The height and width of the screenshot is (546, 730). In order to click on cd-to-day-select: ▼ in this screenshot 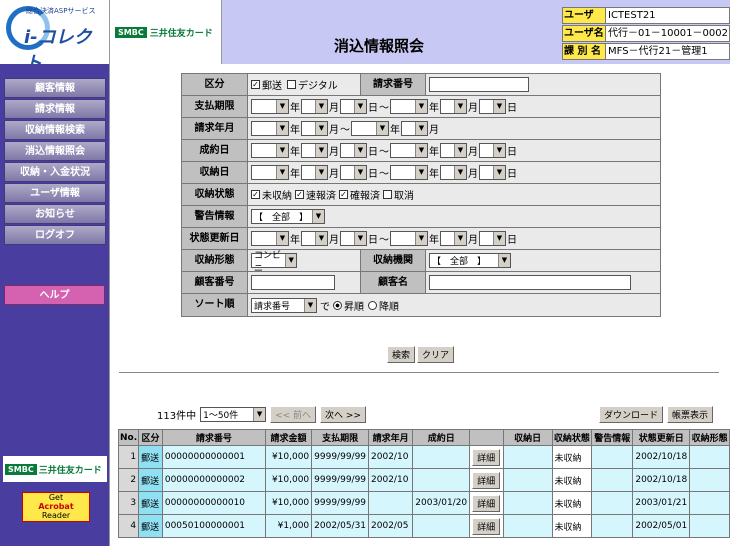, I will do `click(492, 150)`.